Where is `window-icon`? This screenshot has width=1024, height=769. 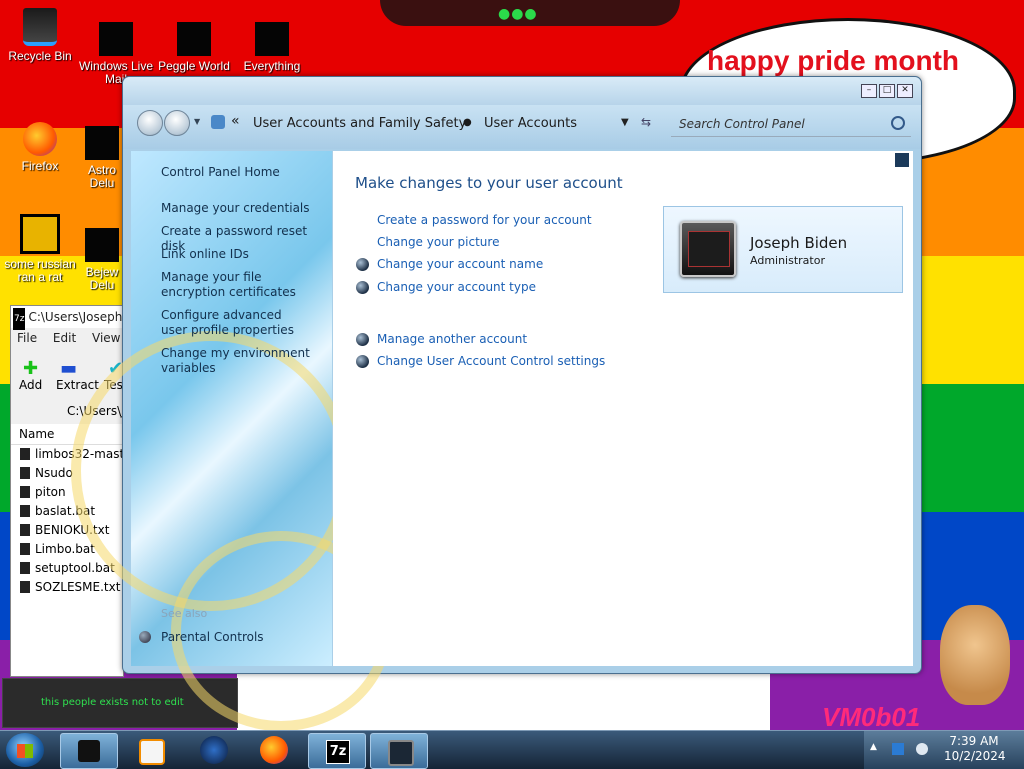 window-icon is located at coordinates (89, 751).